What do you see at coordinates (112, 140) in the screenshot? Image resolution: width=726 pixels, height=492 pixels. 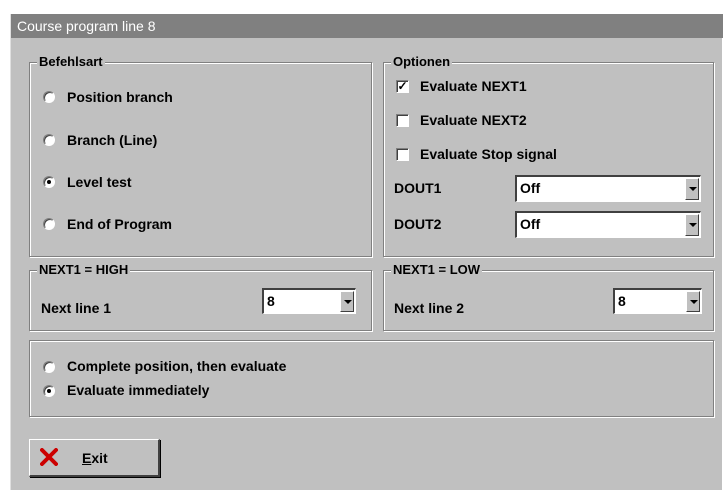 I see `radio-branch-line-label: Branch (Line)` at bounding box center [112, 140].